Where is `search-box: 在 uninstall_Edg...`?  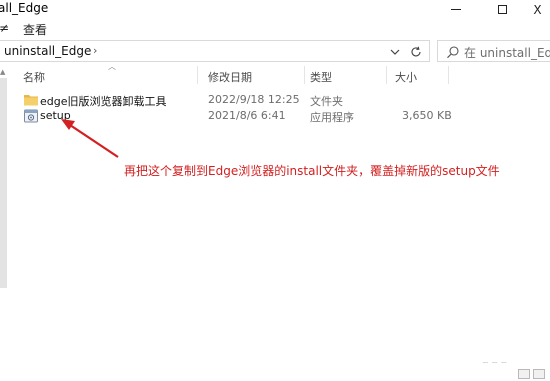 search-box: 在 uninstall_Edg... is located at coordinates (493, 51).